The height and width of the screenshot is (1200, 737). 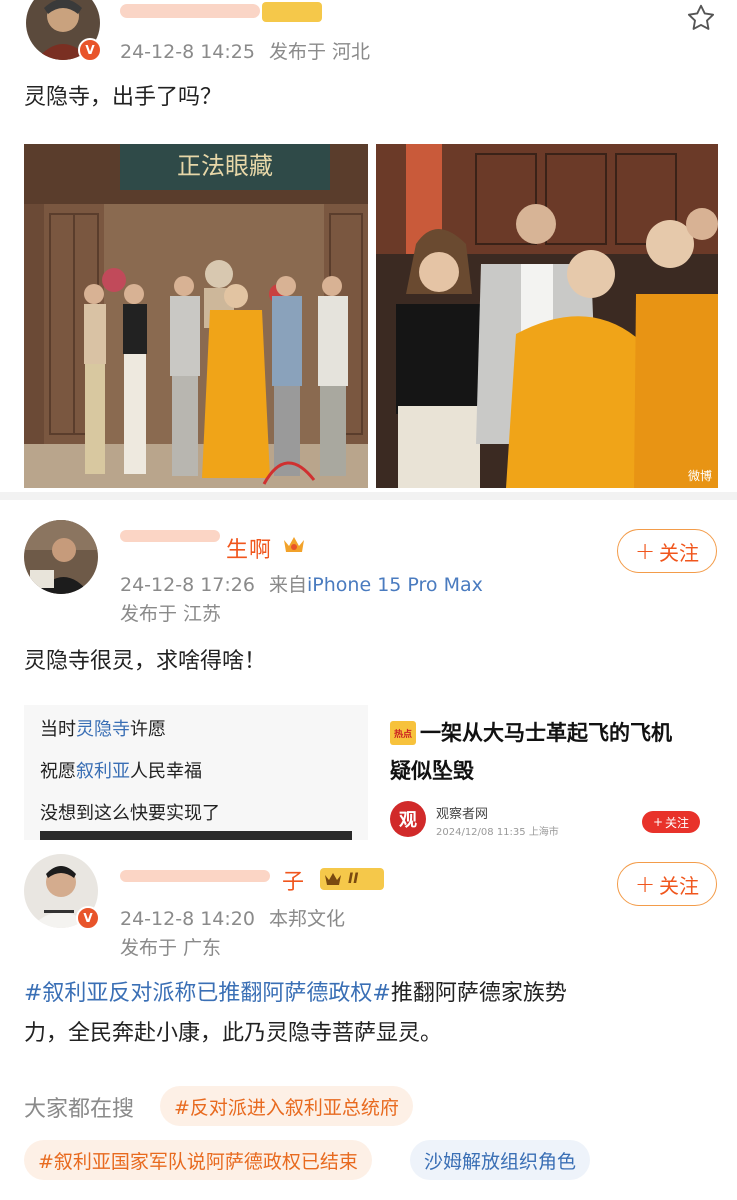 I want to click on thumb-line-2: 祝愿叙利亚人民幸福, so click(x=121, y=770).